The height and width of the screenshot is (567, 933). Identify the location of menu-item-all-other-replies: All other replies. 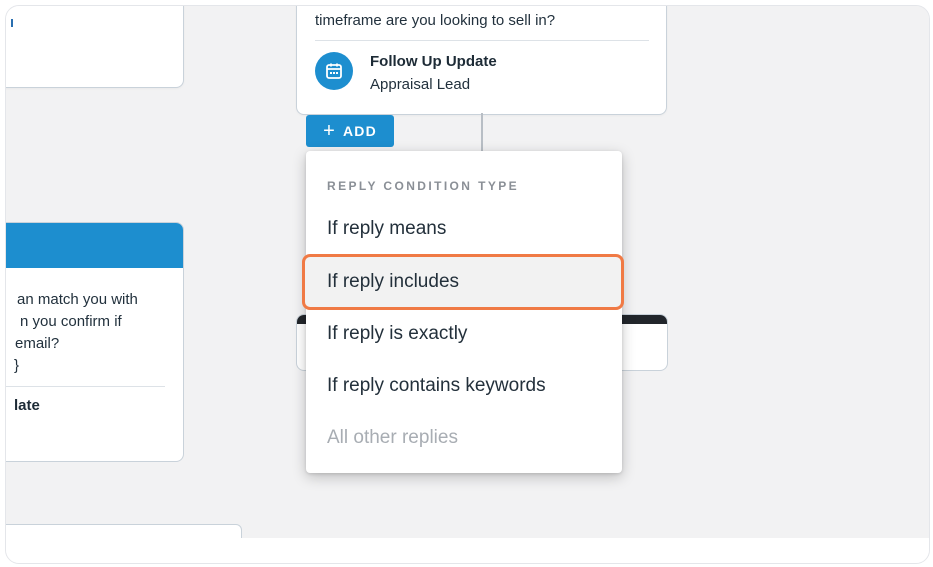
(392, 437).